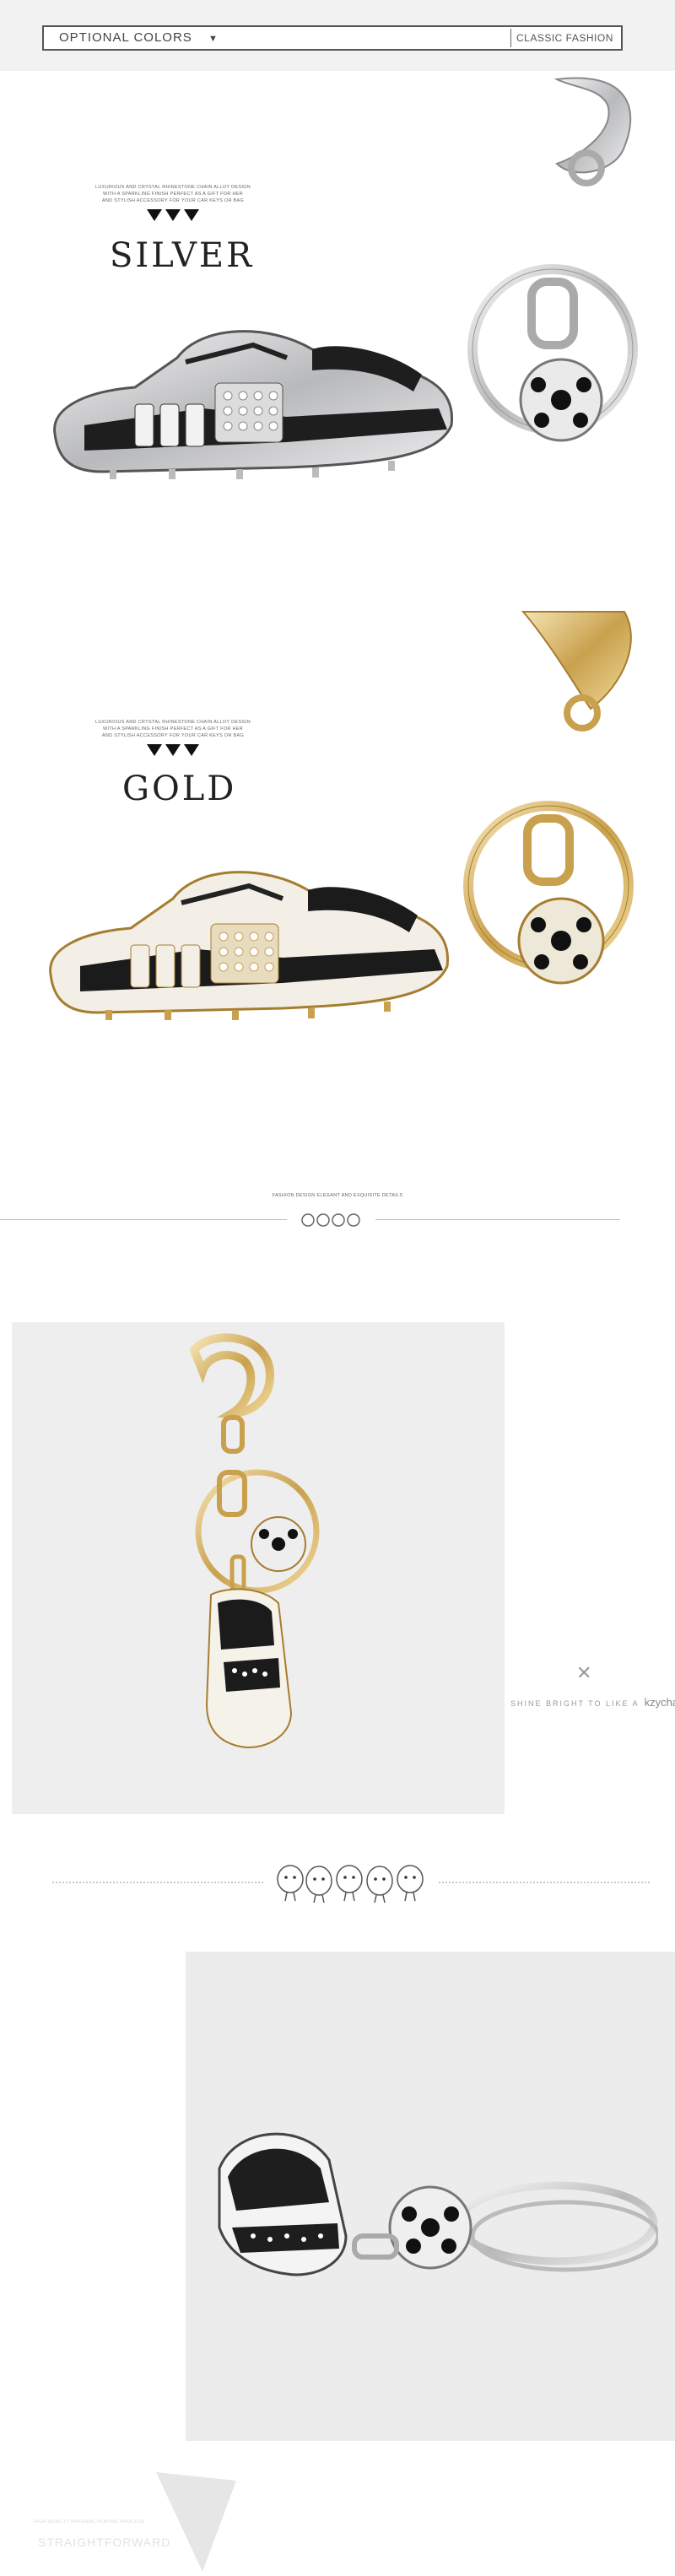 The height and width of the screenshot is (2576, 675). Describe the element at coordinates (544, 1883) in the screenshot. I see `dotted-line-right` at that location.